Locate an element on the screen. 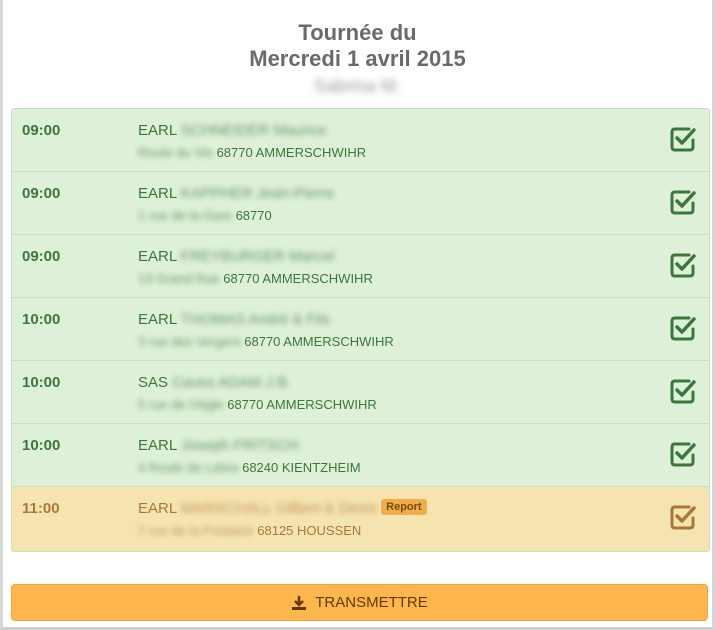 Image resolution: width=715 pixels, height=630 pixels. stop-company: SAS Caves ADAM J.B. is located at coordinates (214, 382).